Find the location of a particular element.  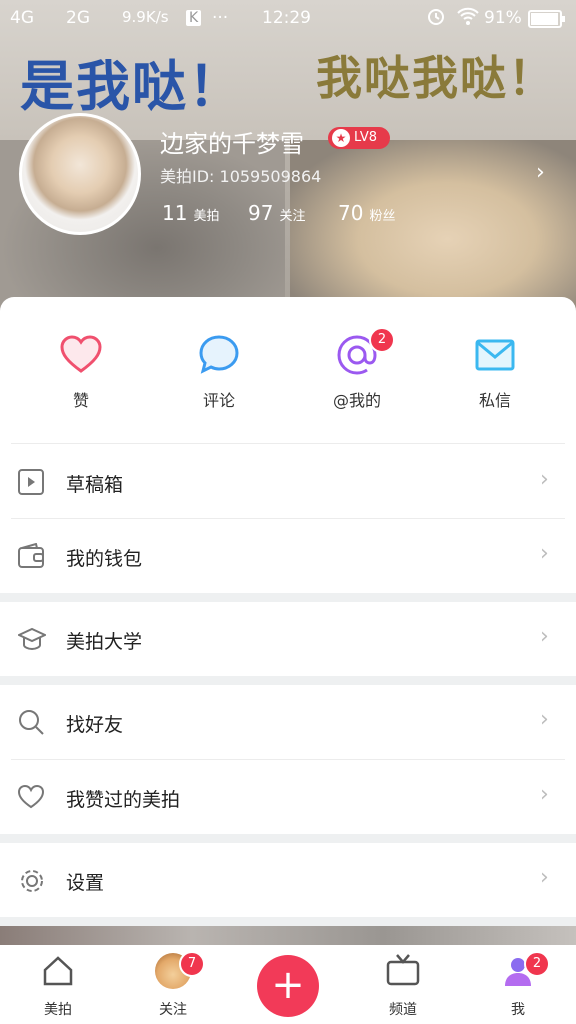

tab-label: 我 is located at coordinates (518, 1010).